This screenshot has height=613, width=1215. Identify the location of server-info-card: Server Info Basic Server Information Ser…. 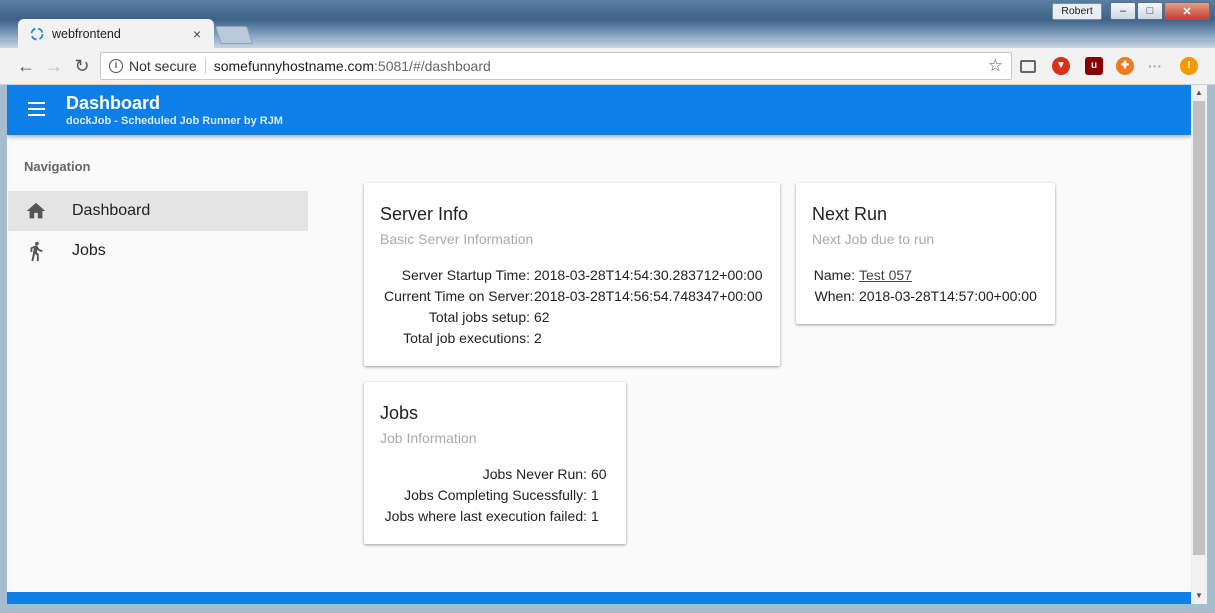
(572, 274).